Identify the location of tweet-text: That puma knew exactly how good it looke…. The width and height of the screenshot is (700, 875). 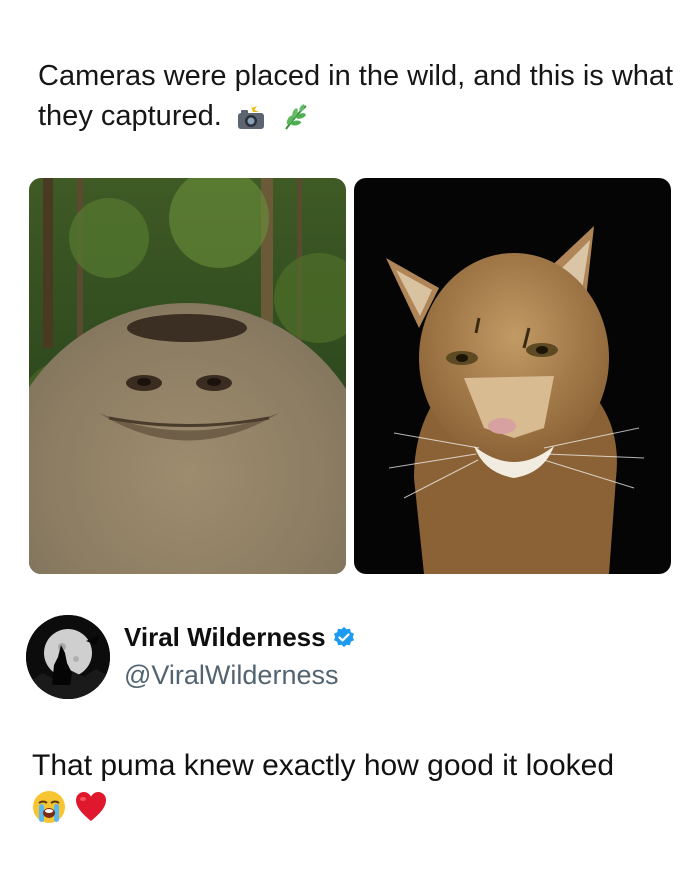
(323, 765).